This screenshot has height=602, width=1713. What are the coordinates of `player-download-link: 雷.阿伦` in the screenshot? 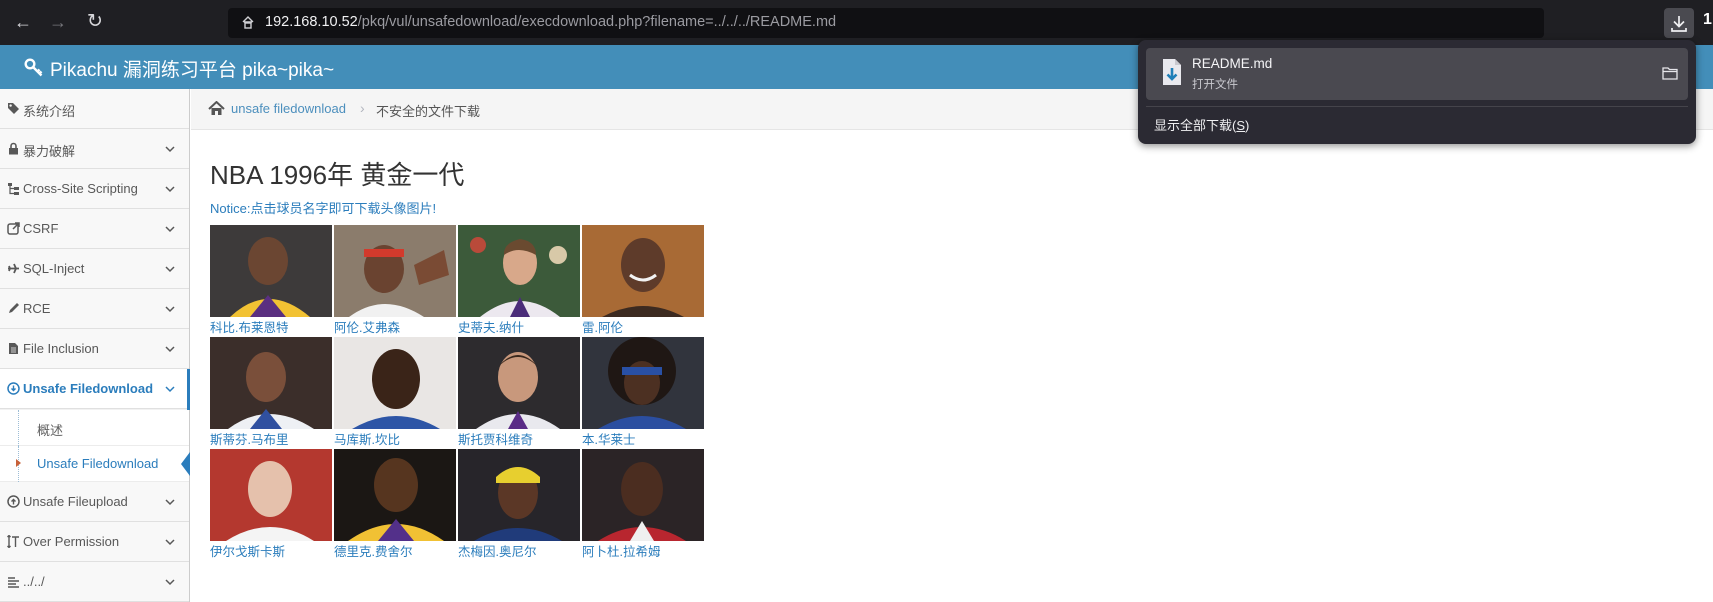 It's located at (602, 326).